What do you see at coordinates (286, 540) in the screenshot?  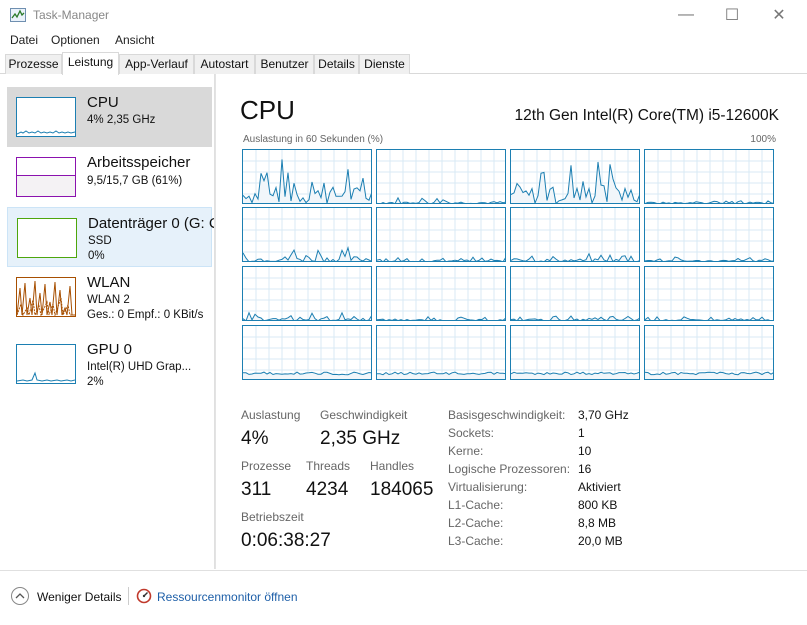 I see `betriebszeit-value: 0:06:38:27` at bounding box center [286, 540].